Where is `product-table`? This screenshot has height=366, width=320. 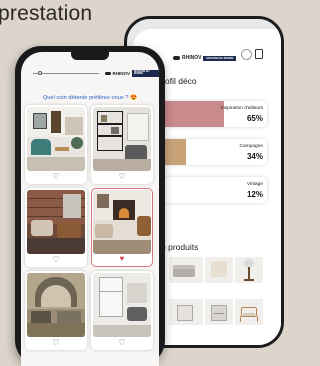 product-table is located at coordinates (186, 312).